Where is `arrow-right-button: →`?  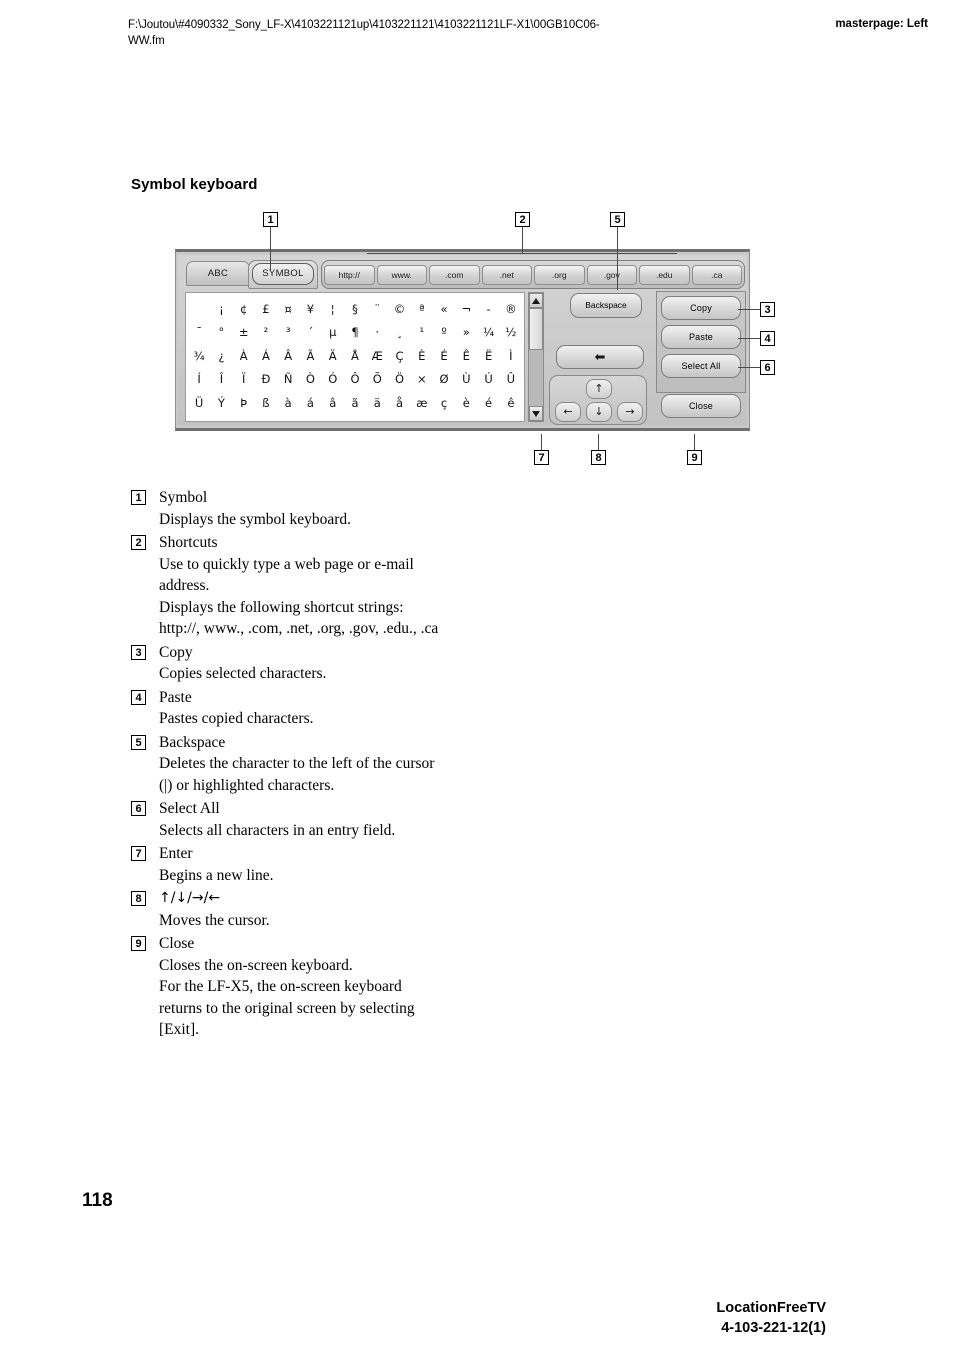 arrow-right-button: → is located at coordinates (630, 412).